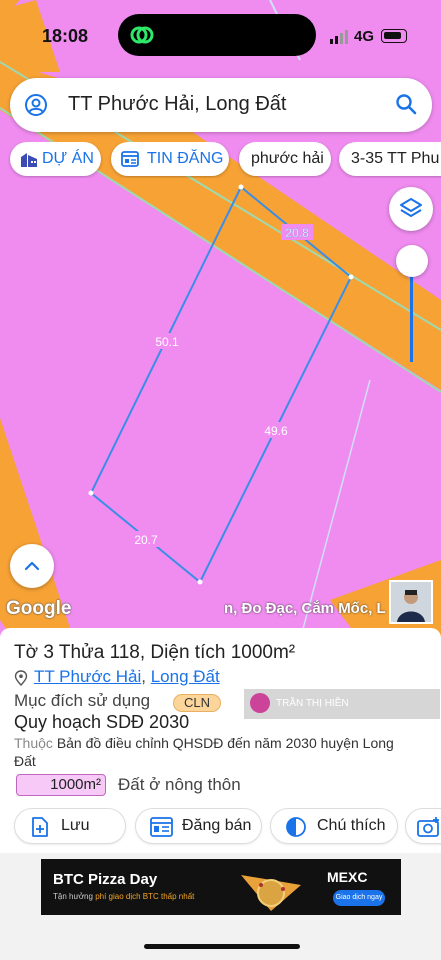 The image size is (441, 960). Describe the element at coordinates (406, 104) in the screenshot. I see `search-icon` at that location.